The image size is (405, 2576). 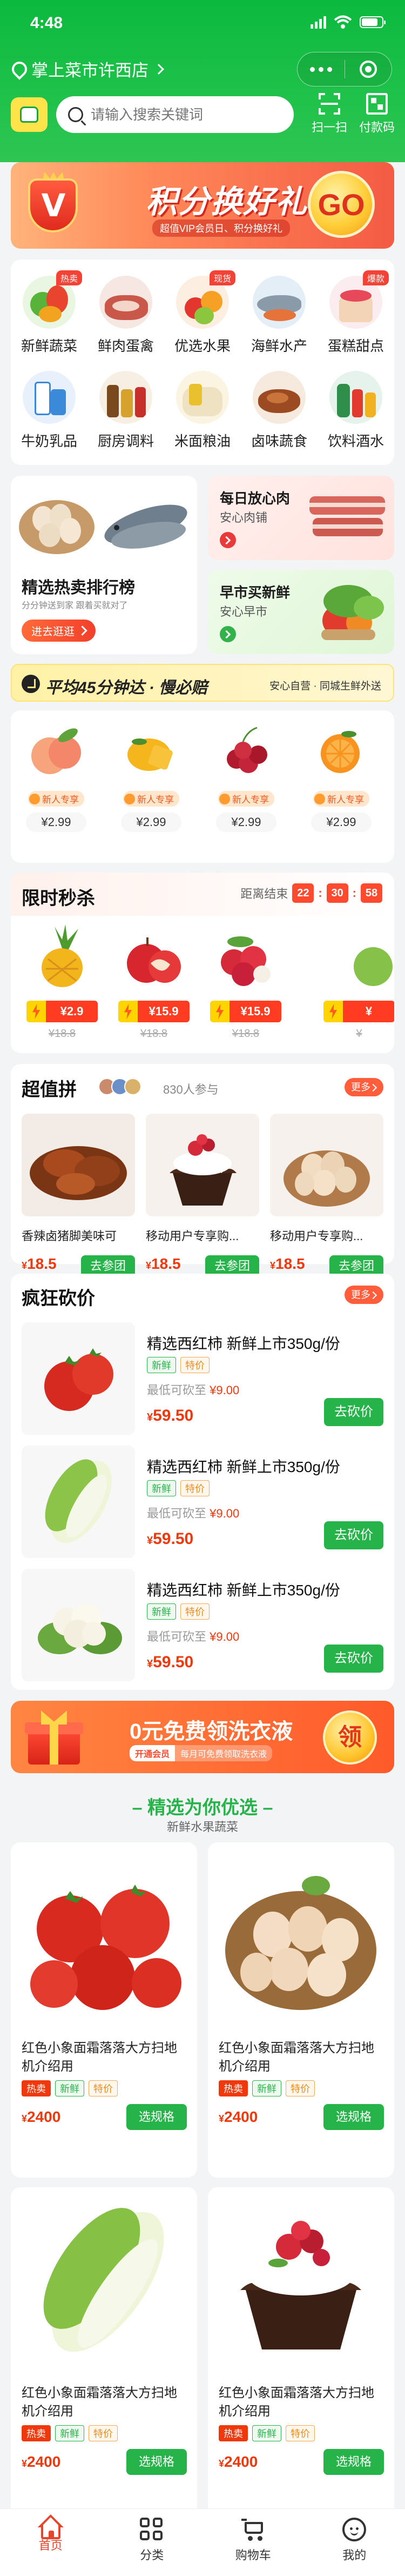 What do you see at coordinates (364, 1087) in the screenshot?
I see `group-more-button: 更多` at bounding box center [364, 1087].